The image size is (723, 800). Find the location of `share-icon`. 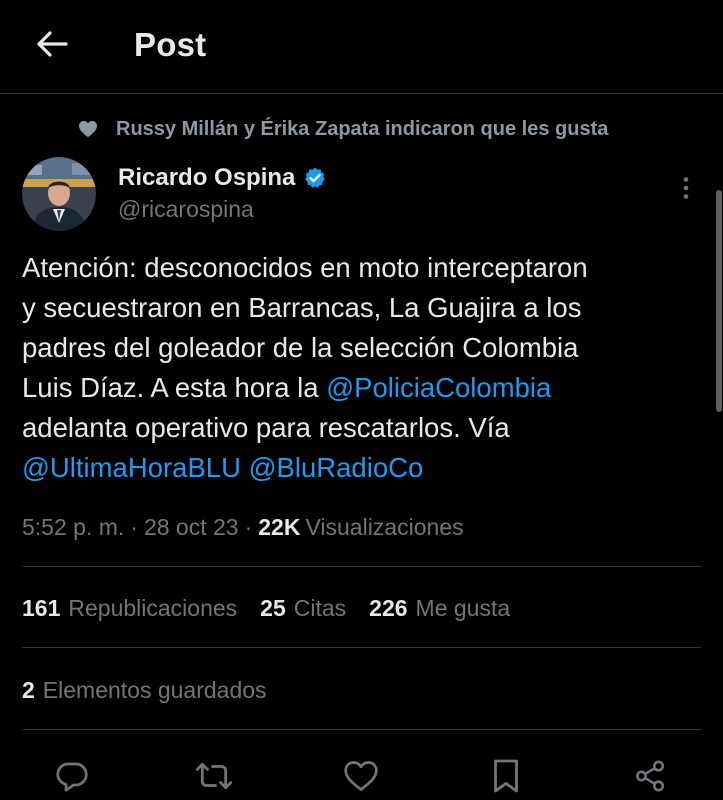

share-icon is located at coordinates (650, 776).